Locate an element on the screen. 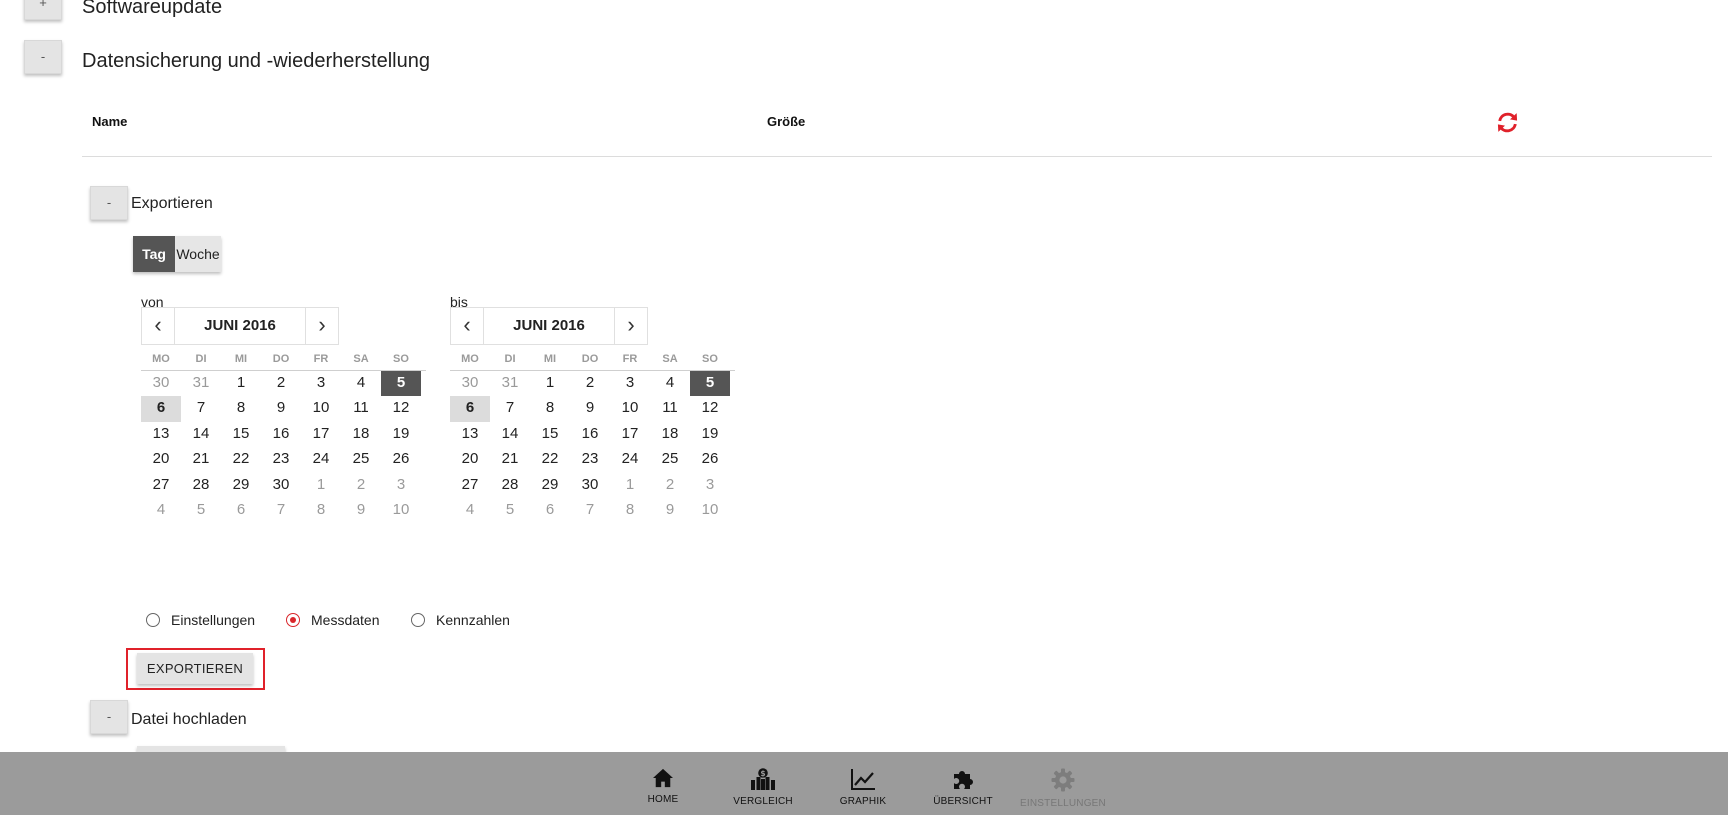 This screenshot has width=1728, height=815. nav-uebersicht: ÜBERSICHT is located at coordinates (963, 787).